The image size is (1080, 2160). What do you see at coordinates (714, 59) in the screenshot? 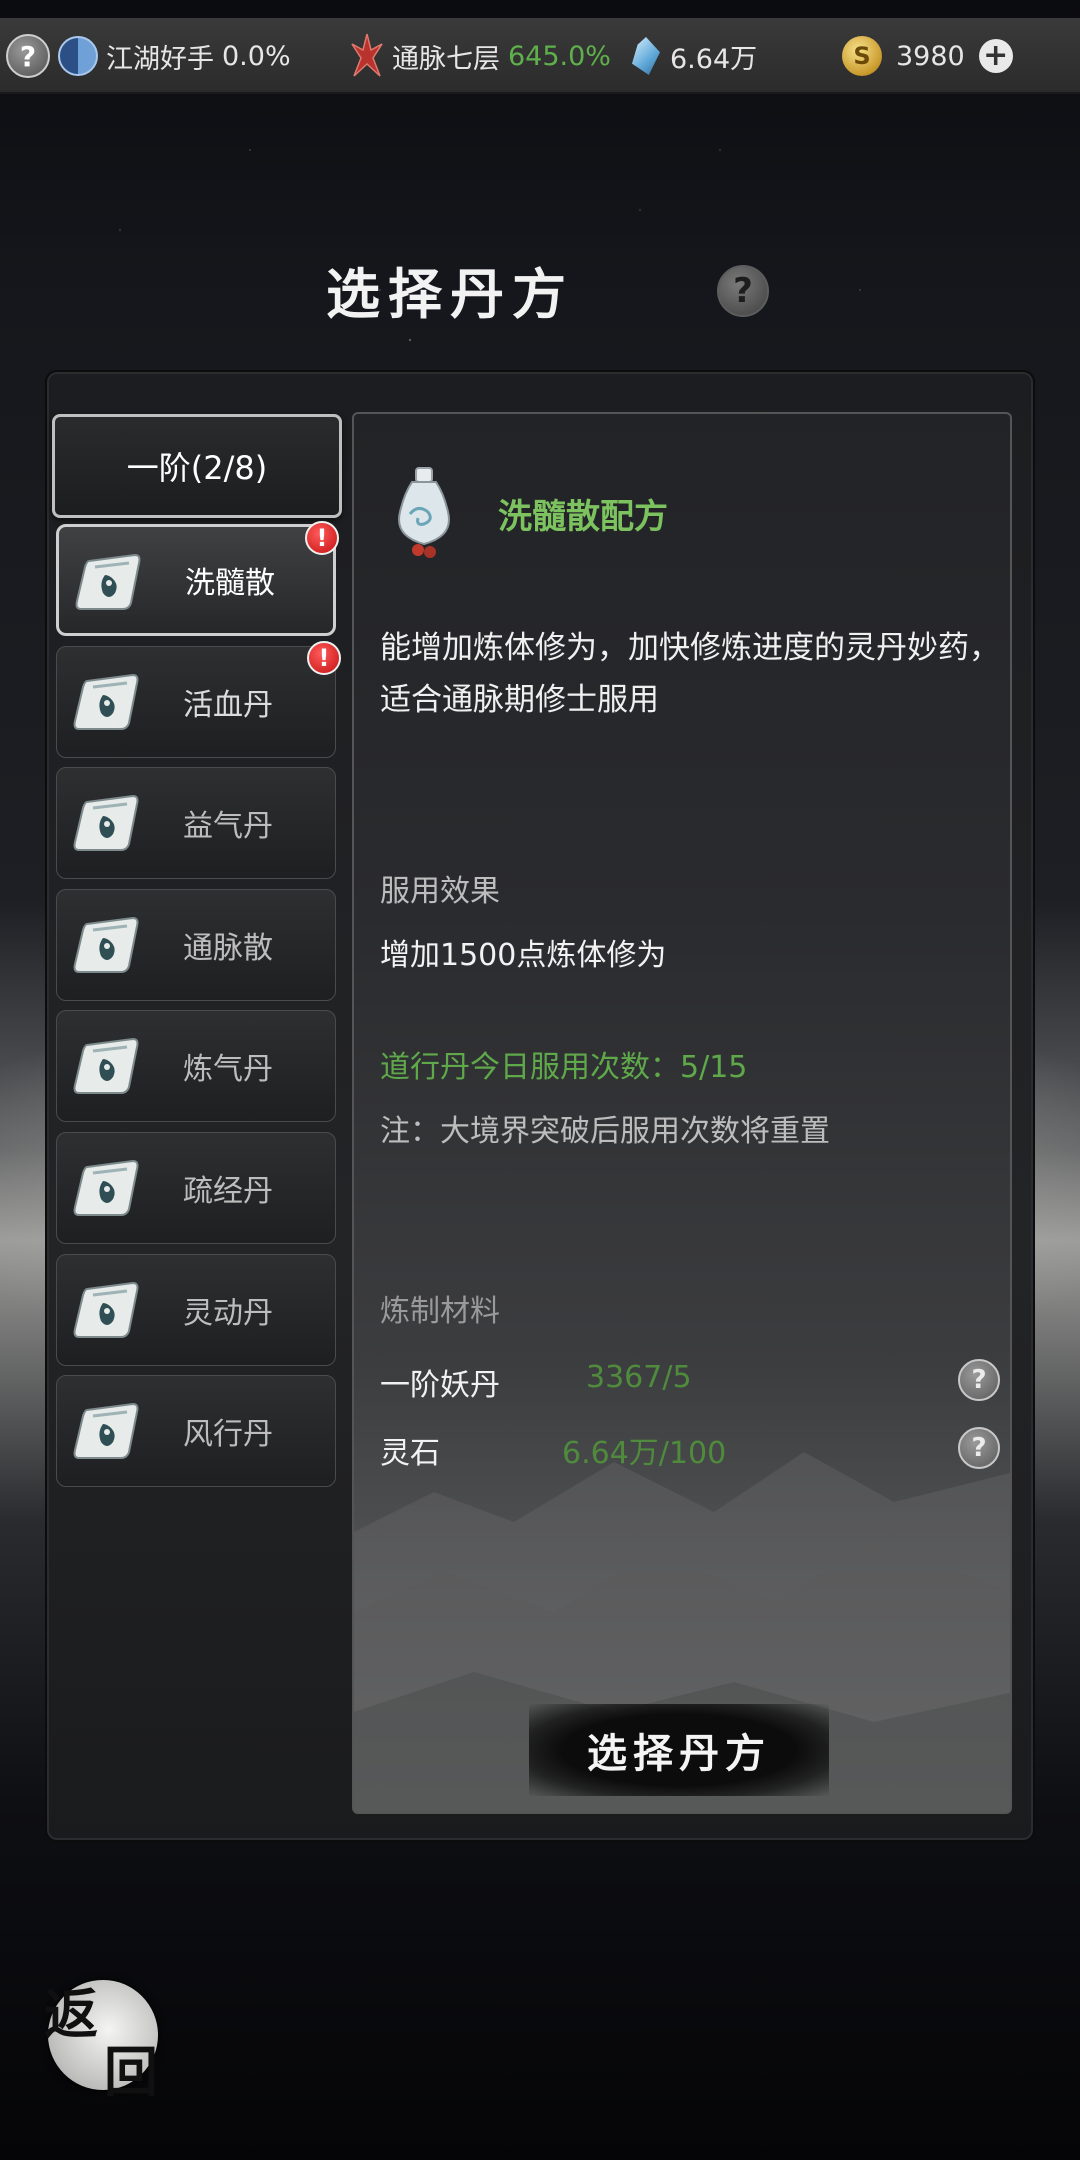
I see `spirit-stone-count: 6.64万` at bounding box center [714, 59].